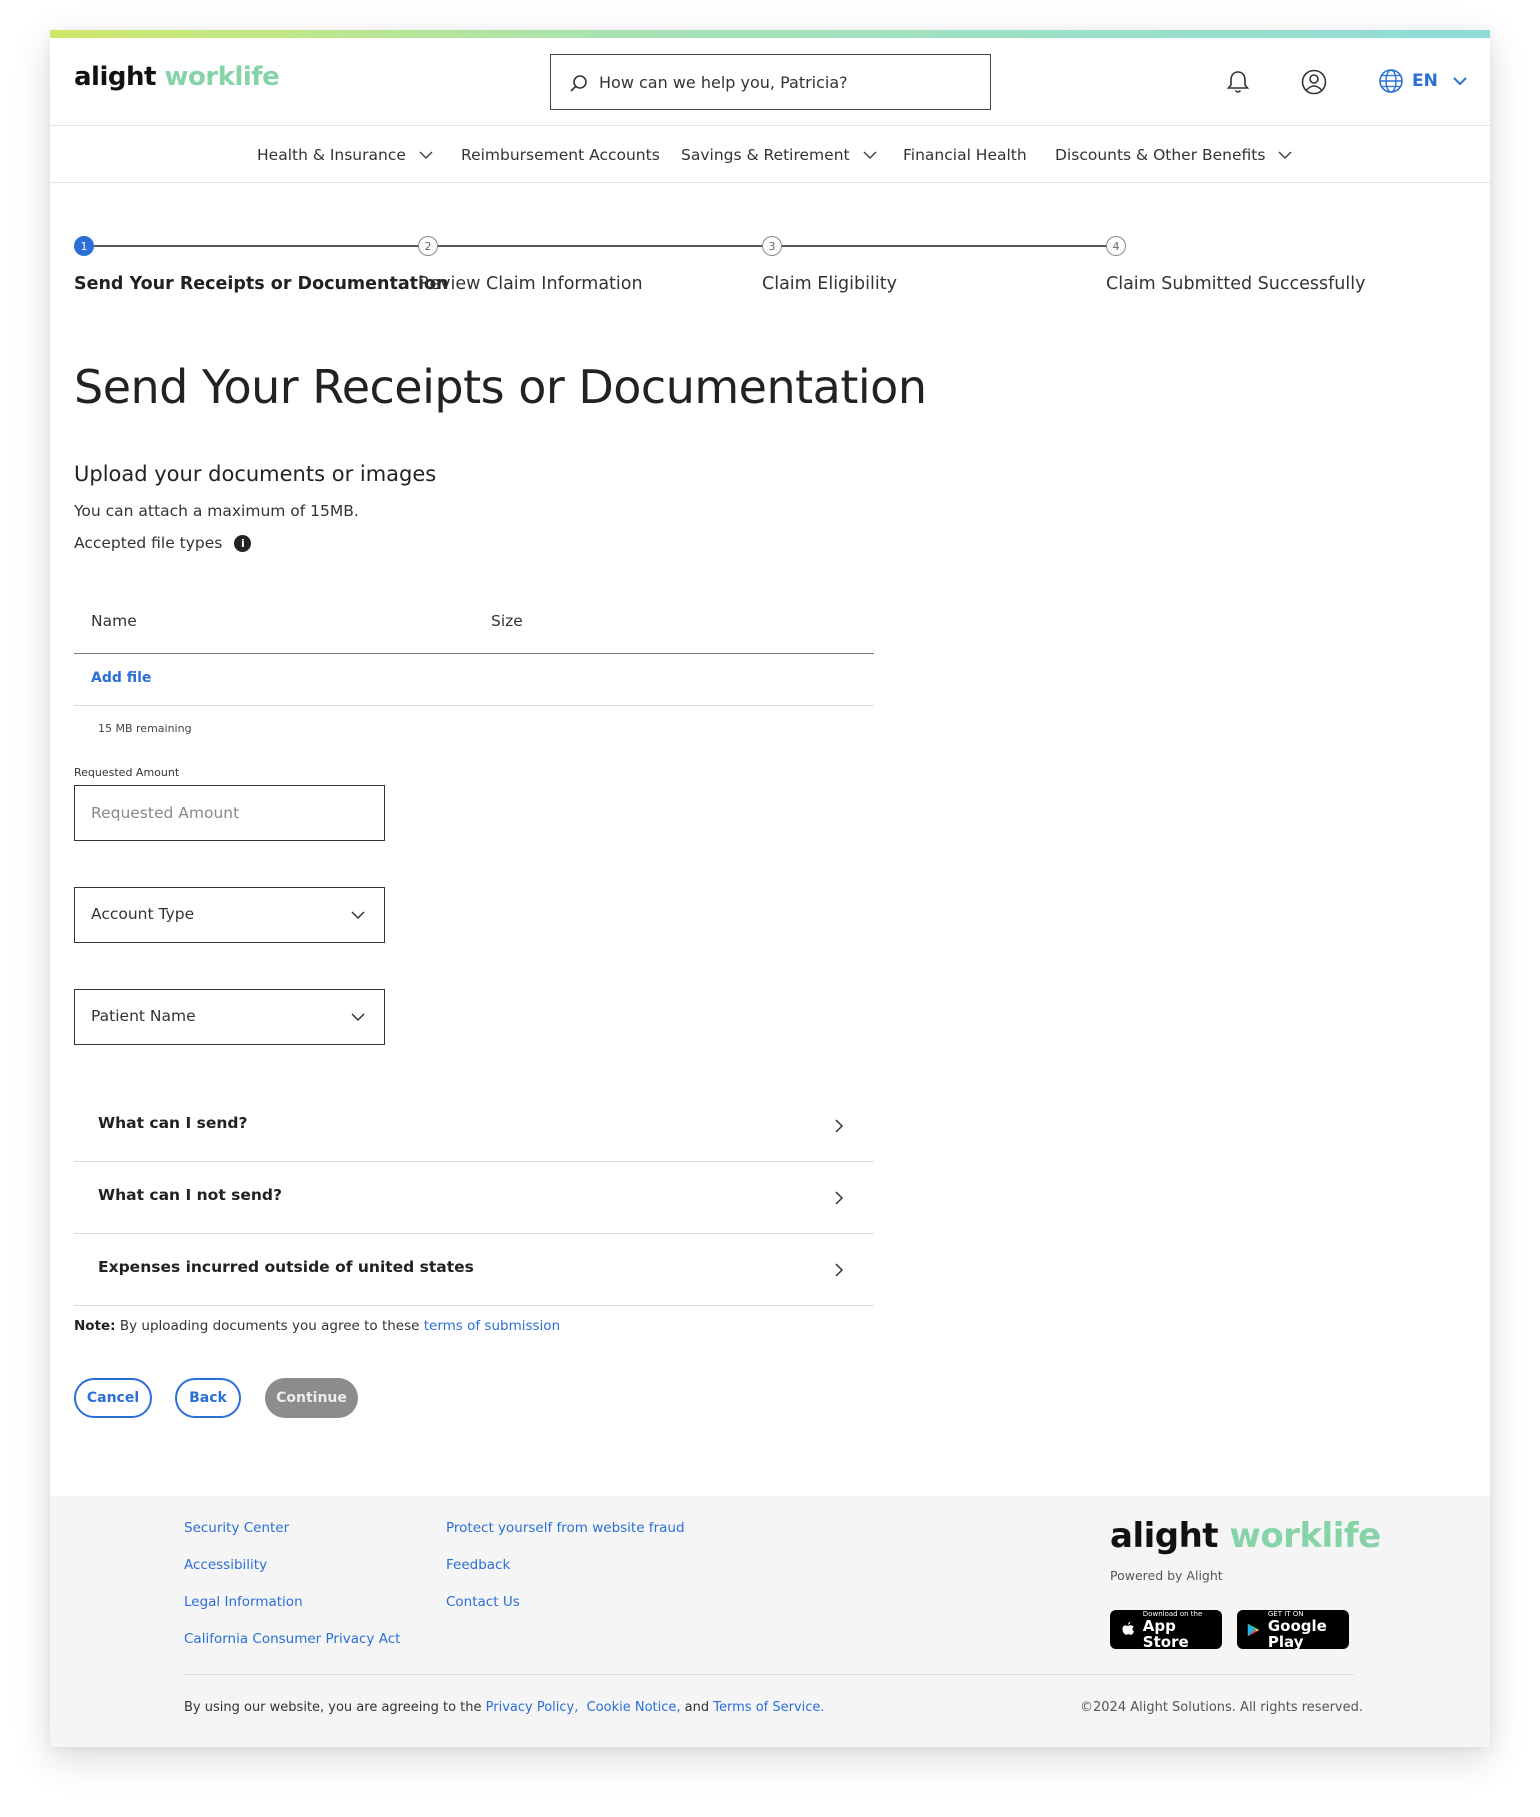  Describe the element at coordinates (507, 621) in the screenshot. I see `column-header-size: Size` at that location.